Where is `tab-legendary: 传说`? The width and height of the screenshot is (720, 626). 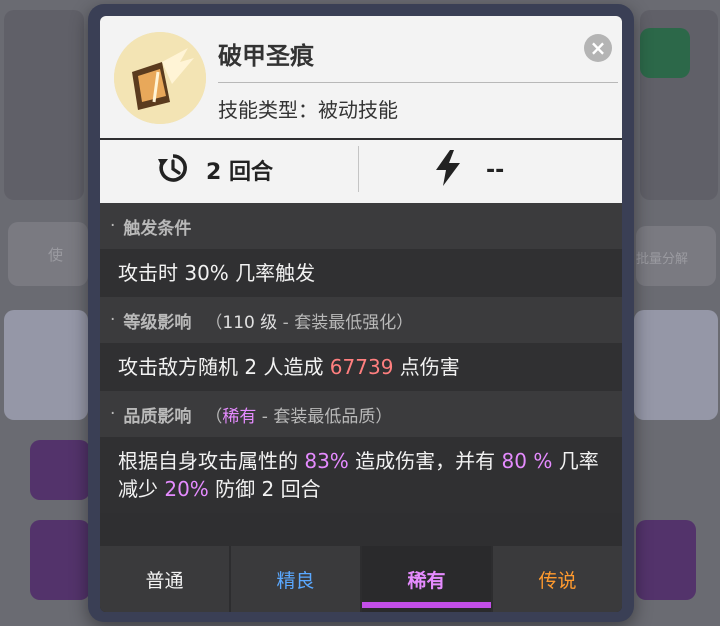 tab-legendary: 传说 is located at coordinates (557, 579).